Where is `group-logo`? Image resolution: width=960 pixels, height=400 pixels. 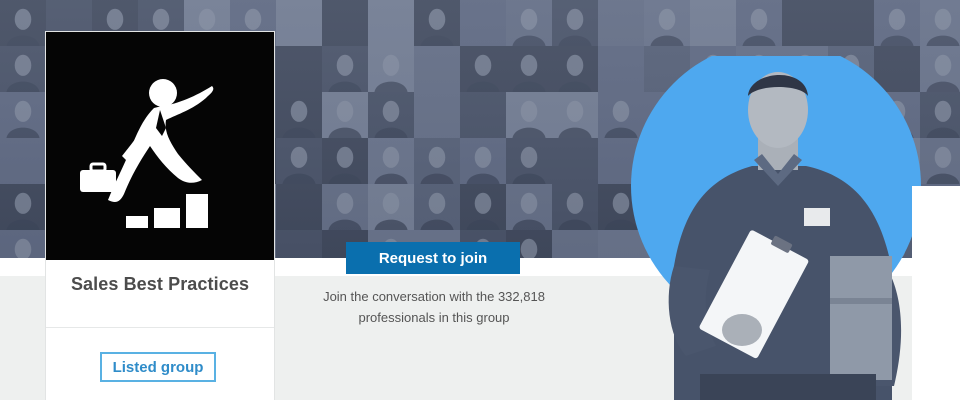
group-logo is located at coordinates (160, 146).